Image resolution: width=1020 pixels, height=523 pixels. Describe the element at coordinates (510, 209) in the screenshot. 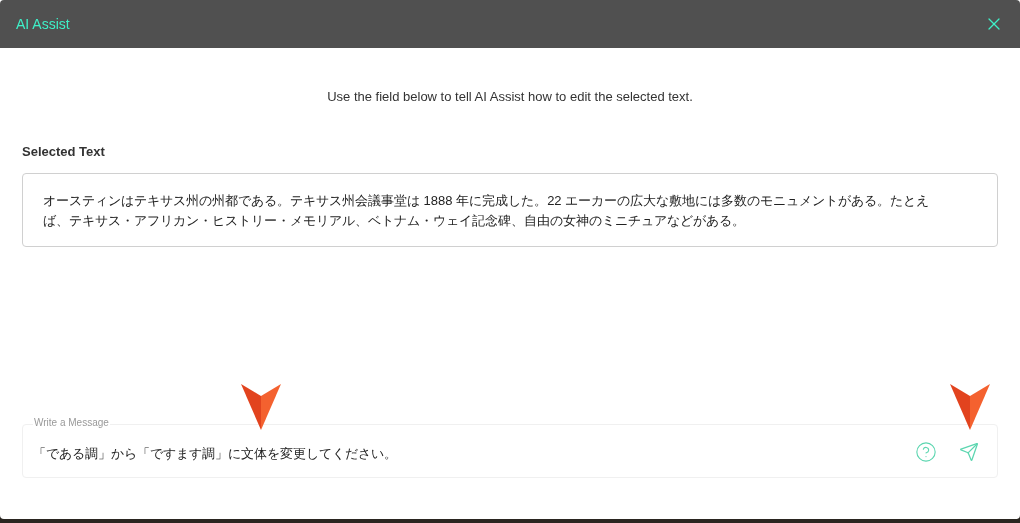

I see `selected-text-box: オースティンはテキサス州の州都である。テキサス州会議事堂は 1888 年に完成した。22 エーカーの広大な敷地には多数のモニュメントがある。たとえば、テキサス・アフリカン・ヒストリー・メモリアル、ベトナム・ウェイ記念碑、自由の女神のミニチュアなどがある。` at that location.